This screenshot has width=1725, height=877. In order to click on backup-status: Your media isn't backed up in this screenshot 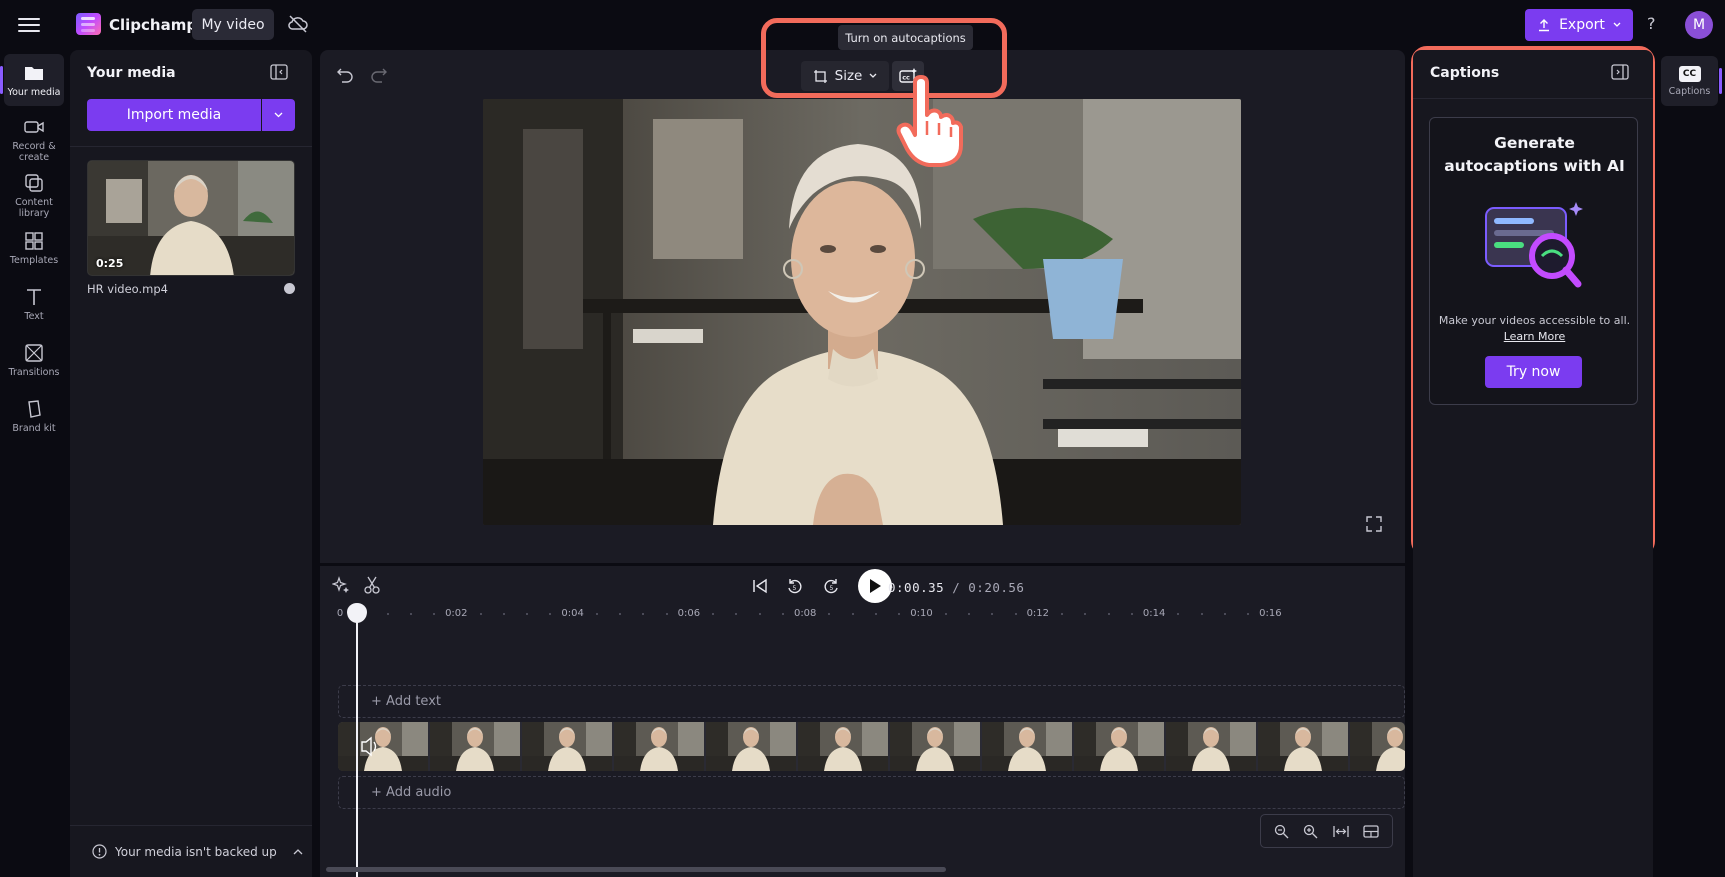, I will do `click(191, 851)`.